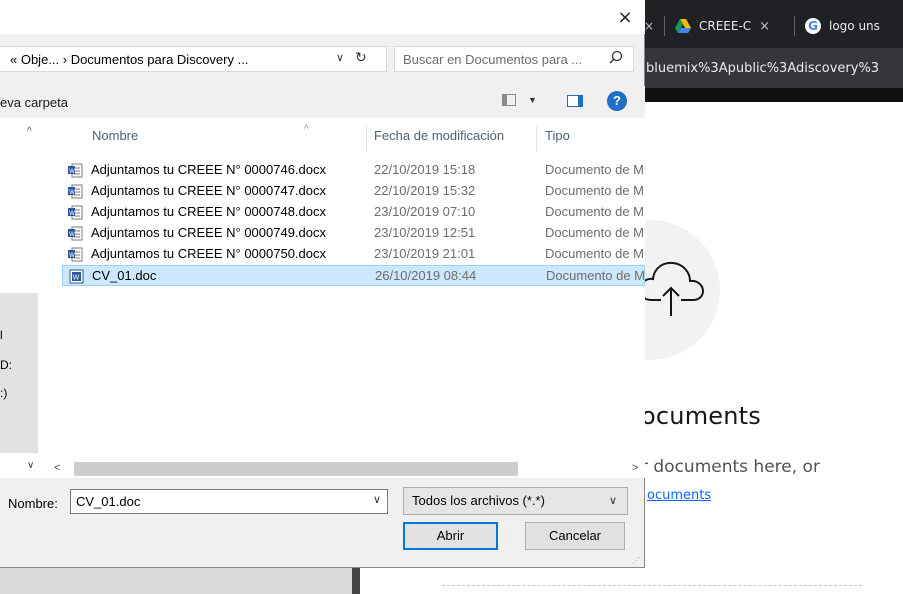 Image resolution: width=903 pixels, height=594 pixels. Describe the element at coordinates (33, 503) in the screenshot. I see `filename-label: Nombre:` at that location.